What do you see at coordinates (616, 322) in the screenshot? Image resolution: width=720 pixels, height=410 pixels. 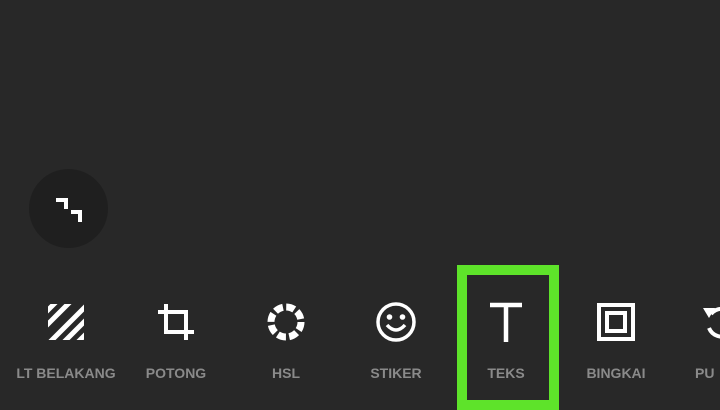 I see `frame-icon` at bounding box center [616, 322].